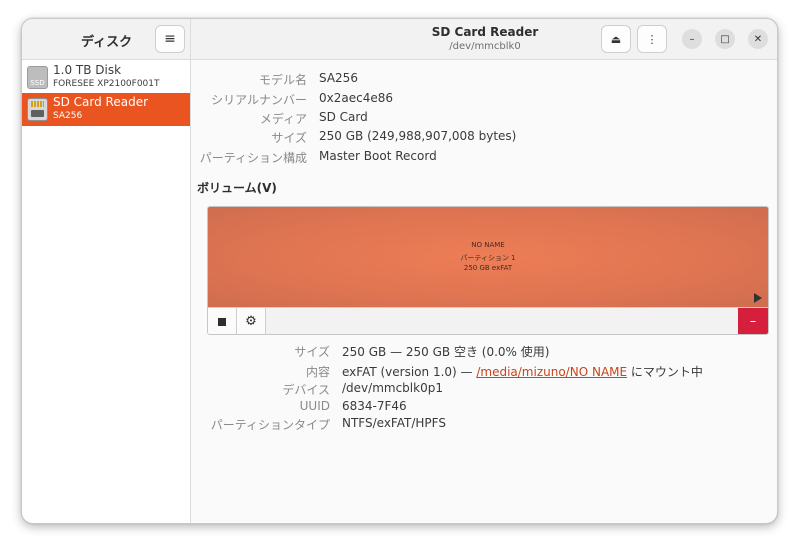 The width and height of the screenshot is (800, 548). Describe the element at coordinates (392, 388) in the screenshot. I see `volume-device-value: /dev/mmcblk0p1` at that location.